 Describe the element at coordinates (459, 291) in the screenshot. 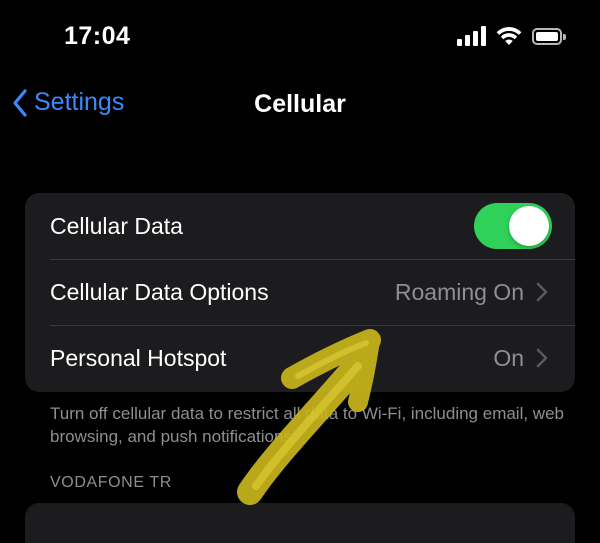

I see `row-value: Roaming On` at that location.